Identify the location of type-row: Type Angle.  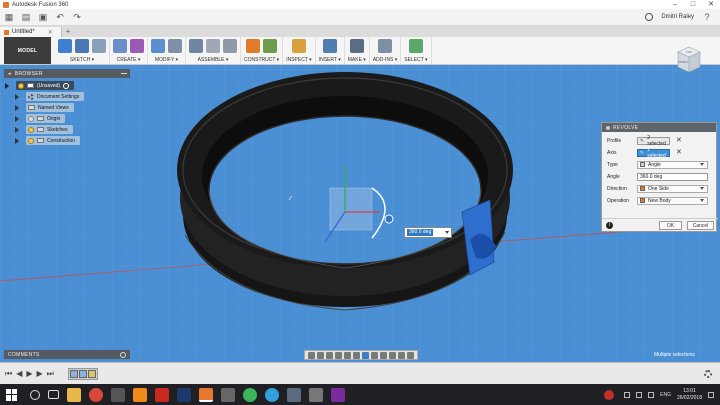
(660, 164).